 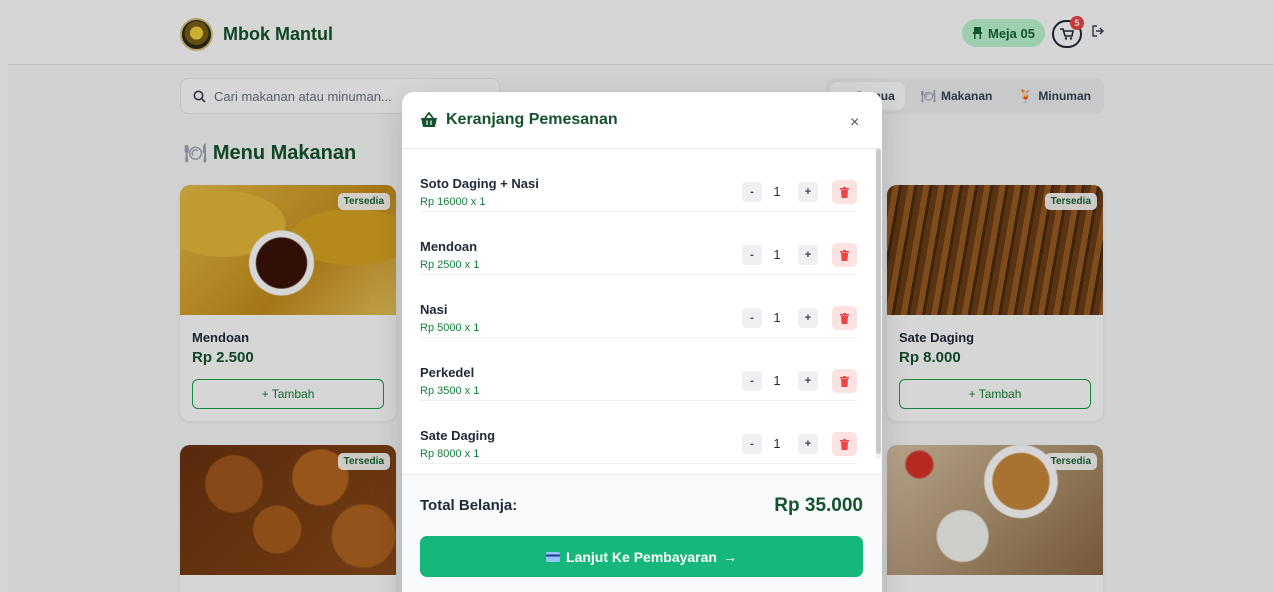 I want to click on modal-header: Keranjang Pemesanan ×, so click(x=642, y=120).